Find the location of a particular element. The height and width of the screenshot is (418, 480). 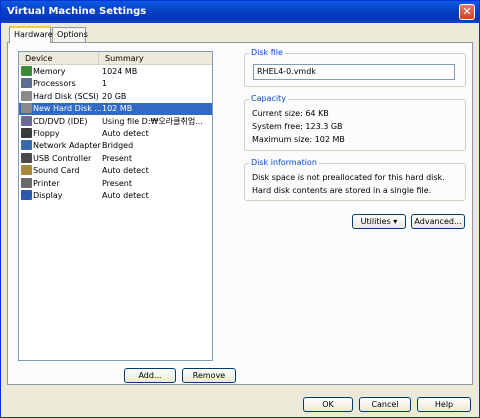

device-row: New Hard Disk ... 102 MB is located at coordinates (115, 109).